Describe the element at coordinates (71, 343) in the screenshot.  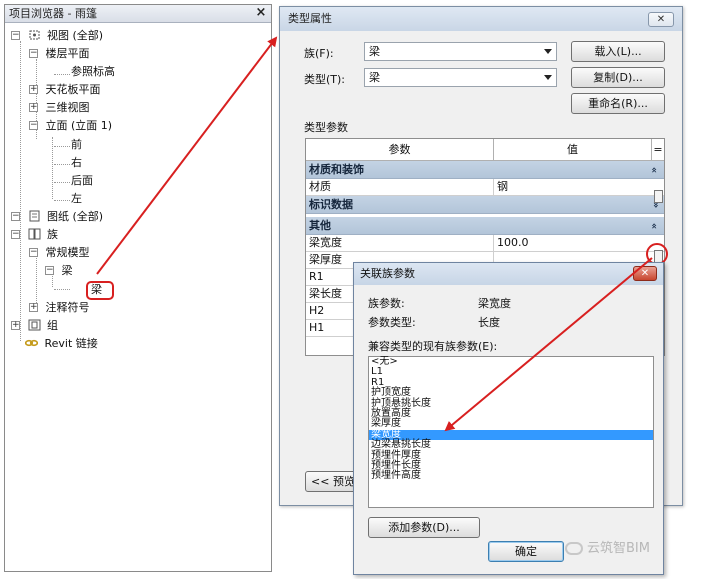
I see `tree-item-label: Revit 链接` at that location.